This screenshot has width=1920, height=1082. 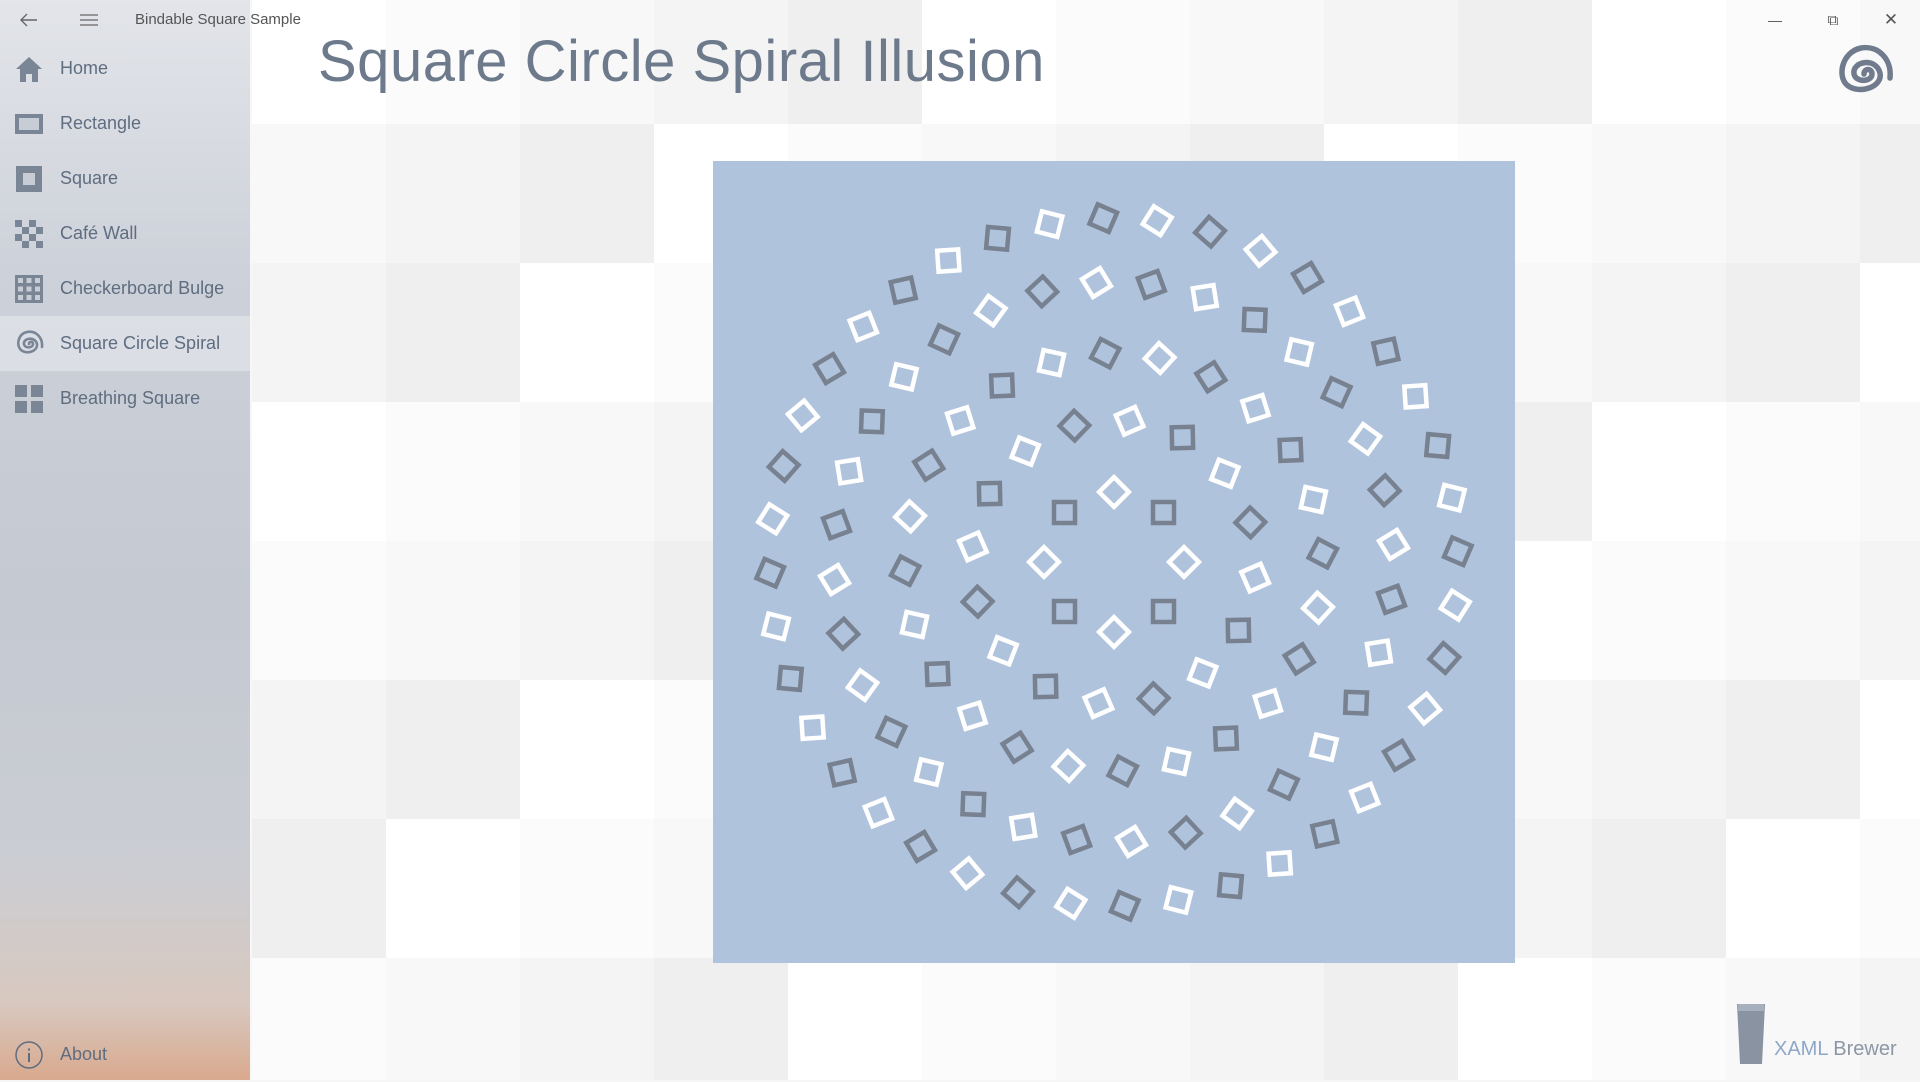 I want to click on minimize-button: —, so click(x=1775, y=20).